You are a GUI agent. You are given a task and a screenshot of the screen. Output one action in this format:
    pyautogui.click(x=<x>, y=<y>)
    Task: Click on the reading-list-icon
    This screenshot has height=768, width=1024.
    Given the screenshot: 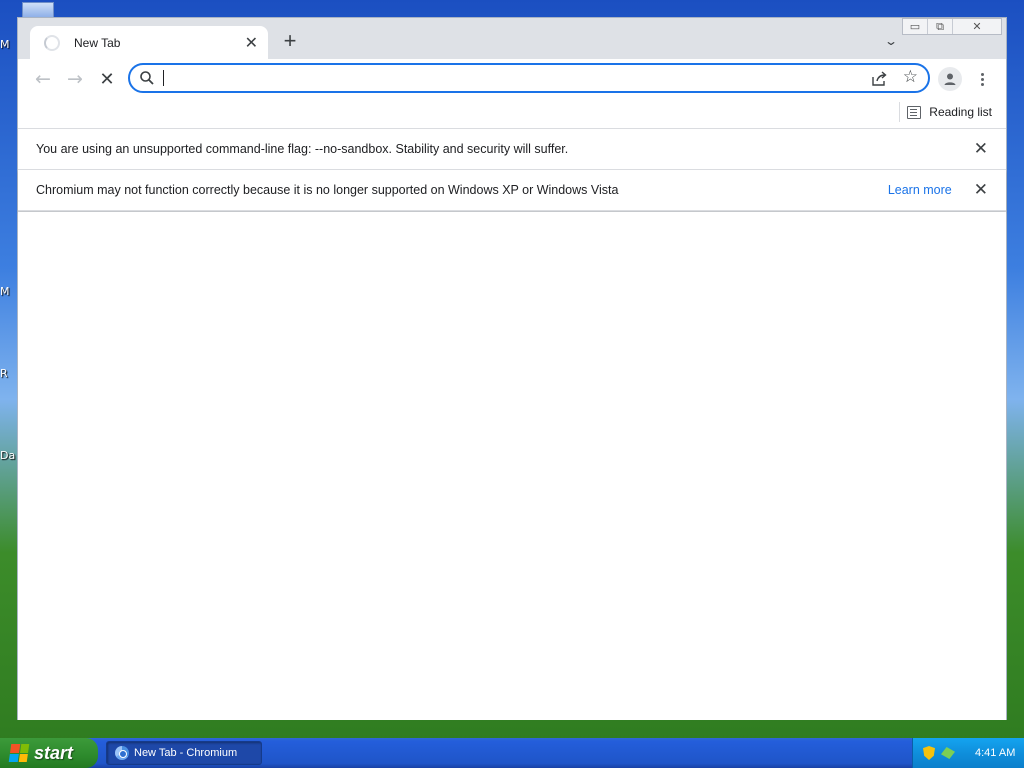 What is the action you would take?
    pyautogui.click(x=914, y=112)
    